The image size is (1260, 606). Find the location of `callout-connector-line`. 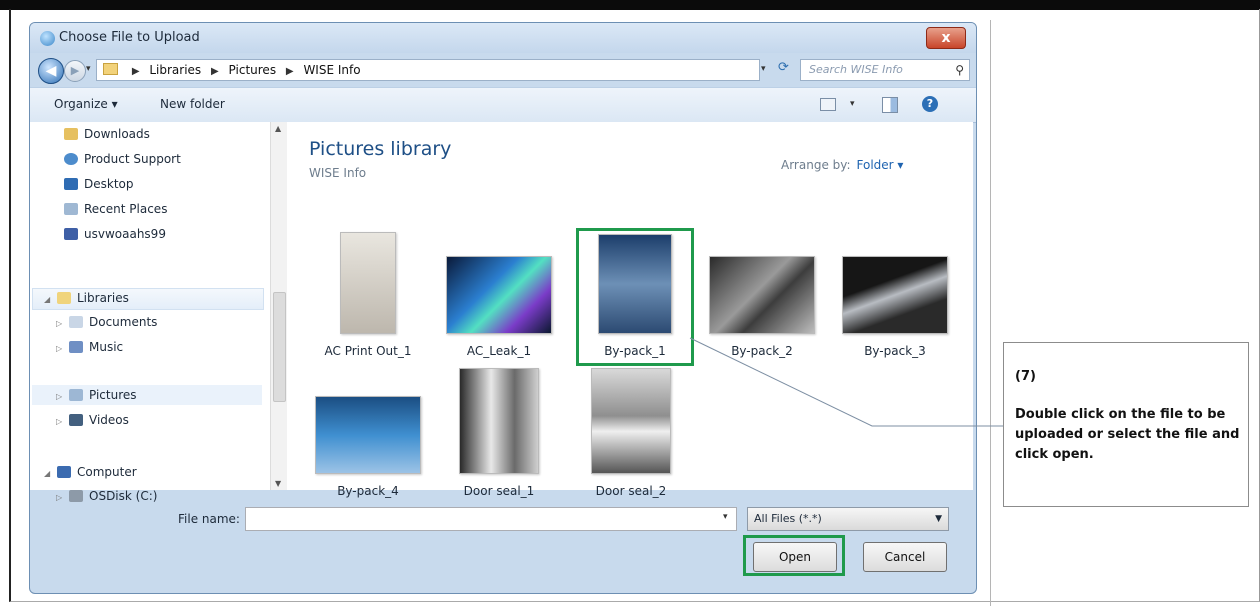

callout-connector-line is located at coordinates (846, 382).